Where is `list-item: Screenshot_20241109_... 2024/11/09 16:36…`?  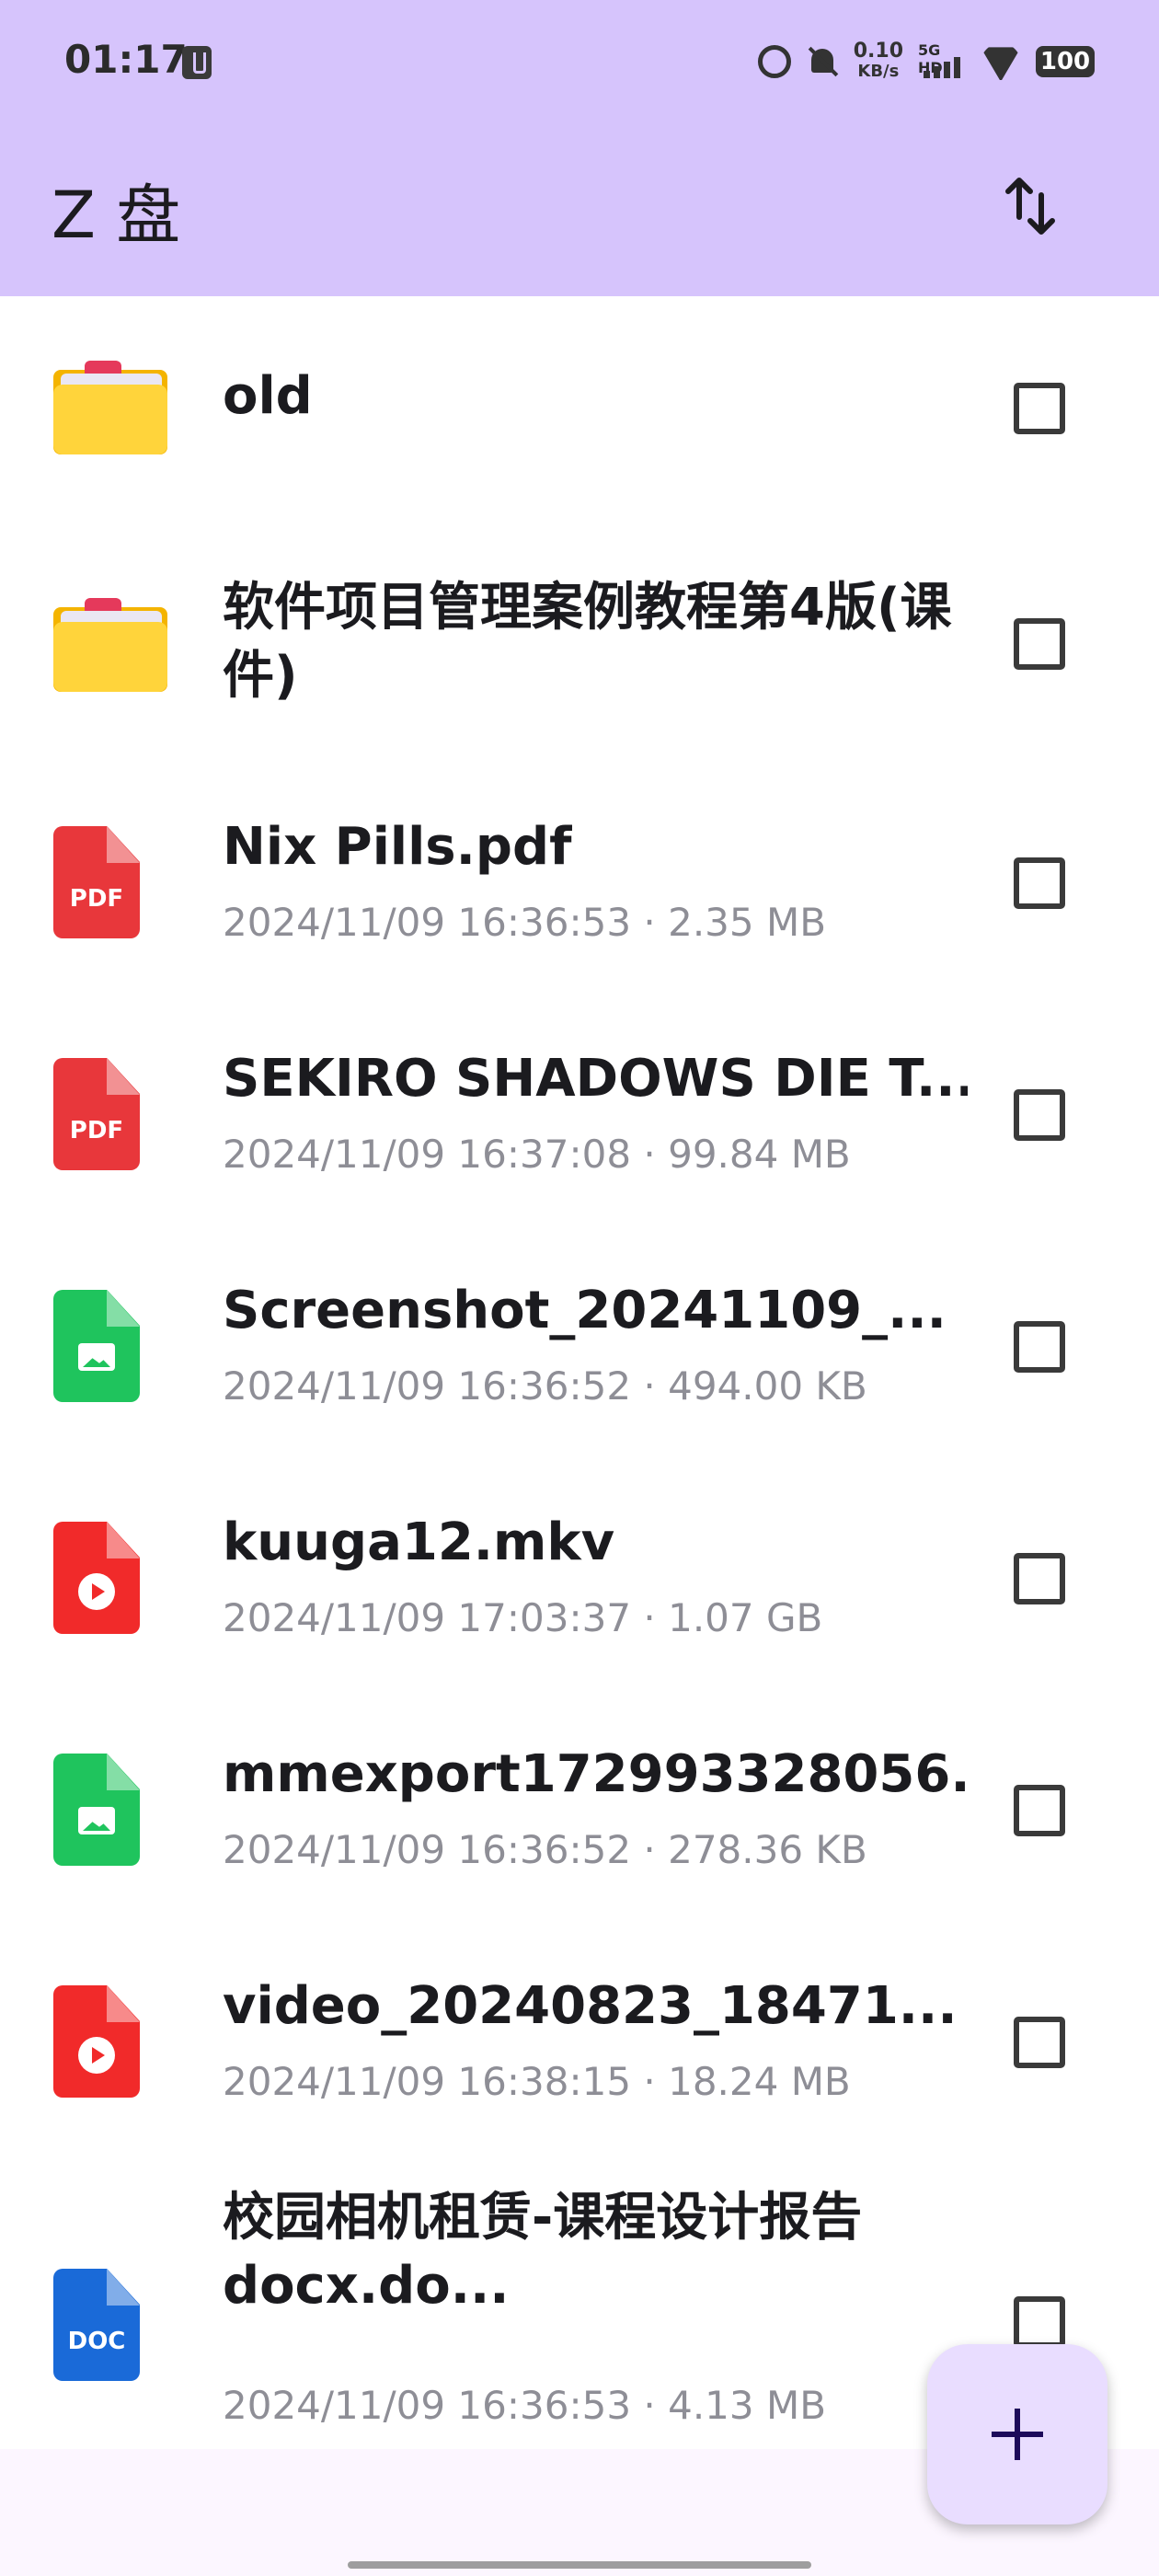
list-item: Screenshot_20241109_... 2024/11/09 16:36… is located at coordinates (579, 1345).